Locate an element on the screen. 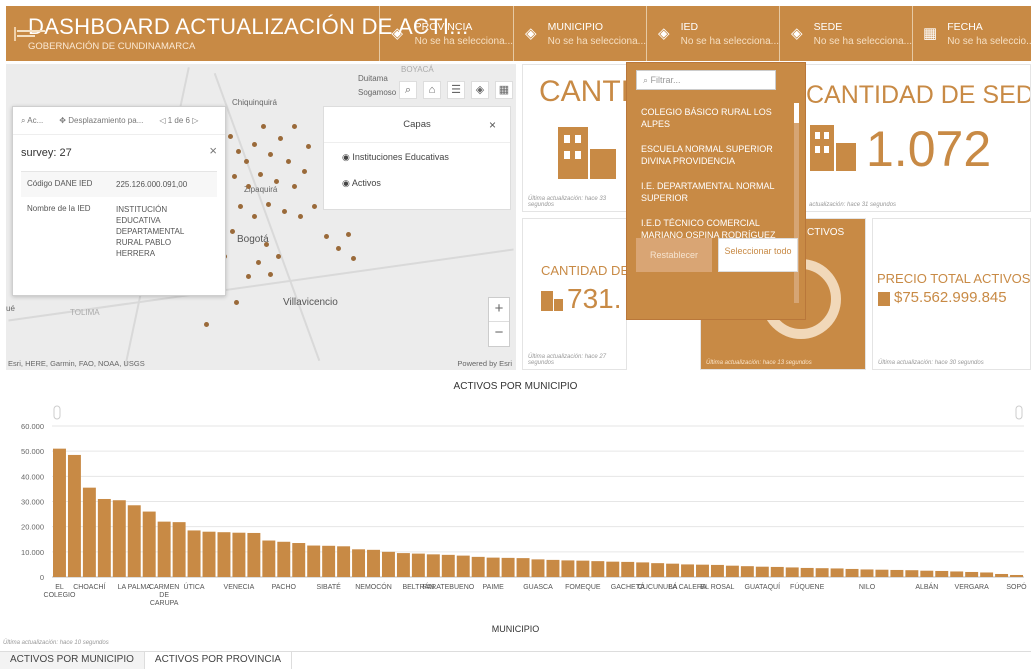 The image size is (1031, 669). range-handle-left is located at coordinates (57, 412).